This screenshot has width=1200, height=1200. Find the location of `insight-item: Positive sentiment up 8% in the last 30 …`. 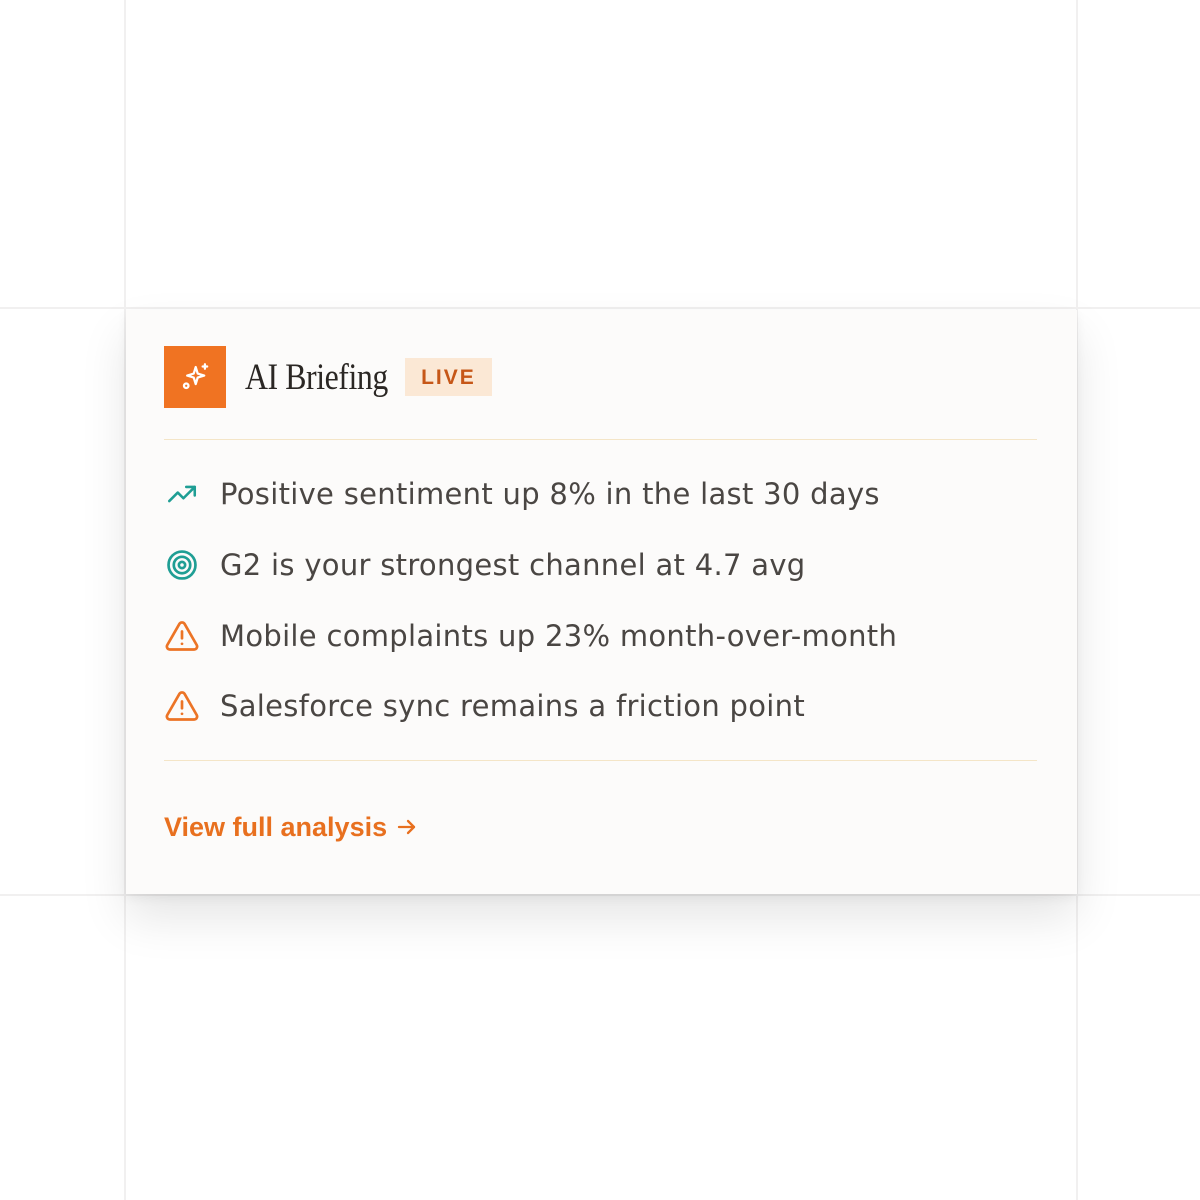

insight-item: Positive sentiment up 8% in the last 30 … is located at coordinates (600, 494).